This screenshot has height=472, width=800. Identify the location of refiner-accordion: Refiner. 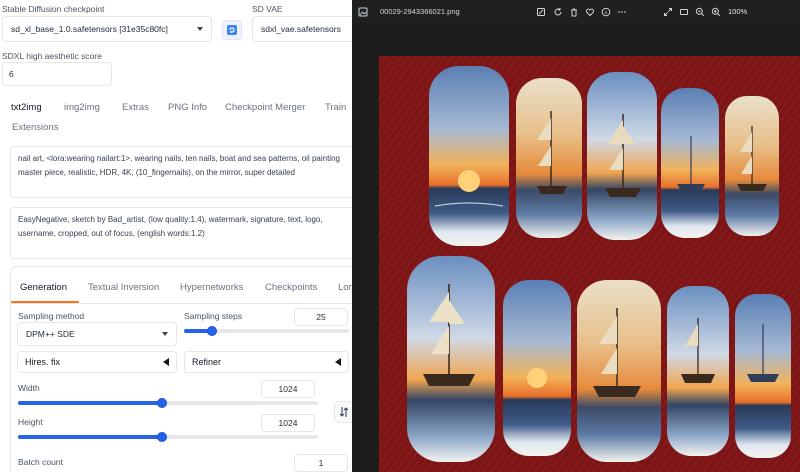
(266, 362).